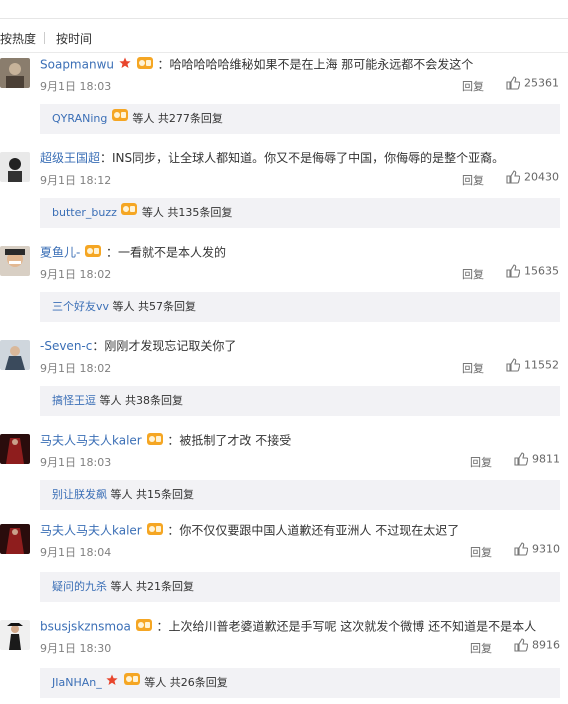 The width and height of the screenshot is (568, 704). Describe the element at coordinates (164, 346) in the screenshot. I see `comment-text: ：刚刚才发现忘记取关你了` at that location.